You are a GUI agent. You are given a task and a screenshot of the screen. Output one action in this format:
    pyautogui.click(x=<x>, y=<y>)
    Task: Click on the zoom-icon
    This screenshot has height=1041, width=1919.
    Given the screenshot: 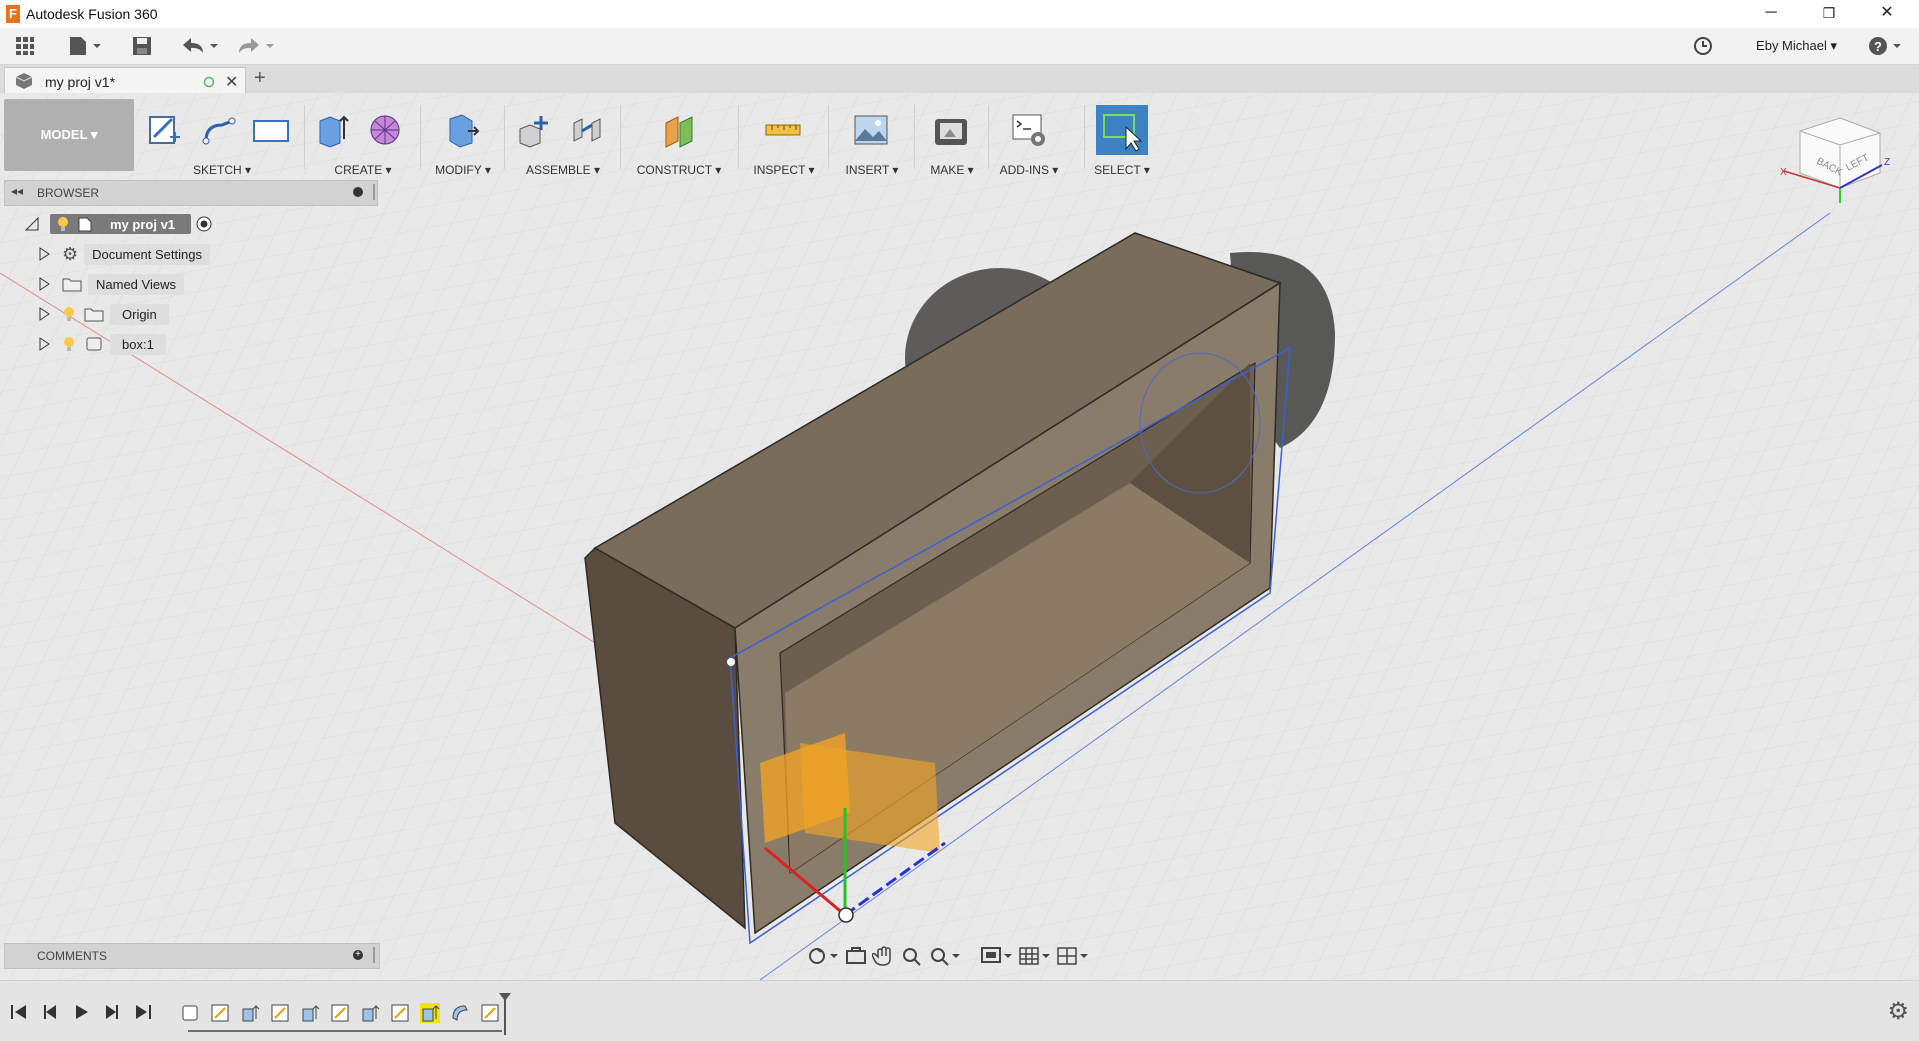 What is the action you would take?
    pyautogui.click(x=945, y=956)
    